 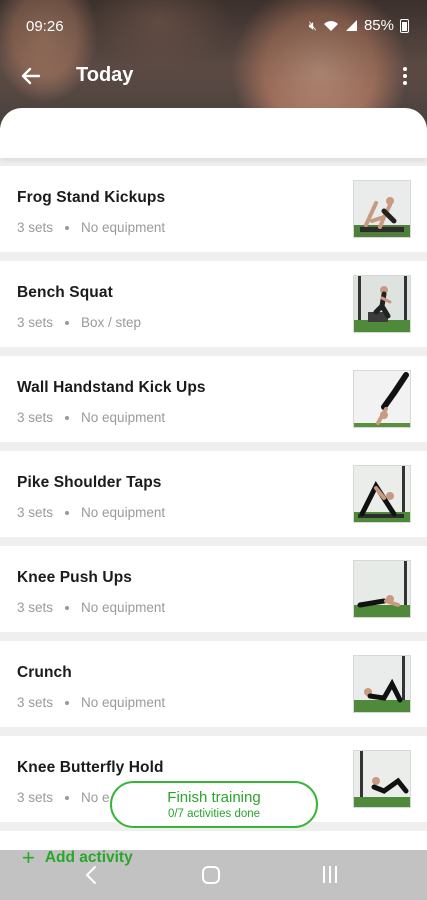 I want to click on battery-icon, so click(x=404, y=25).